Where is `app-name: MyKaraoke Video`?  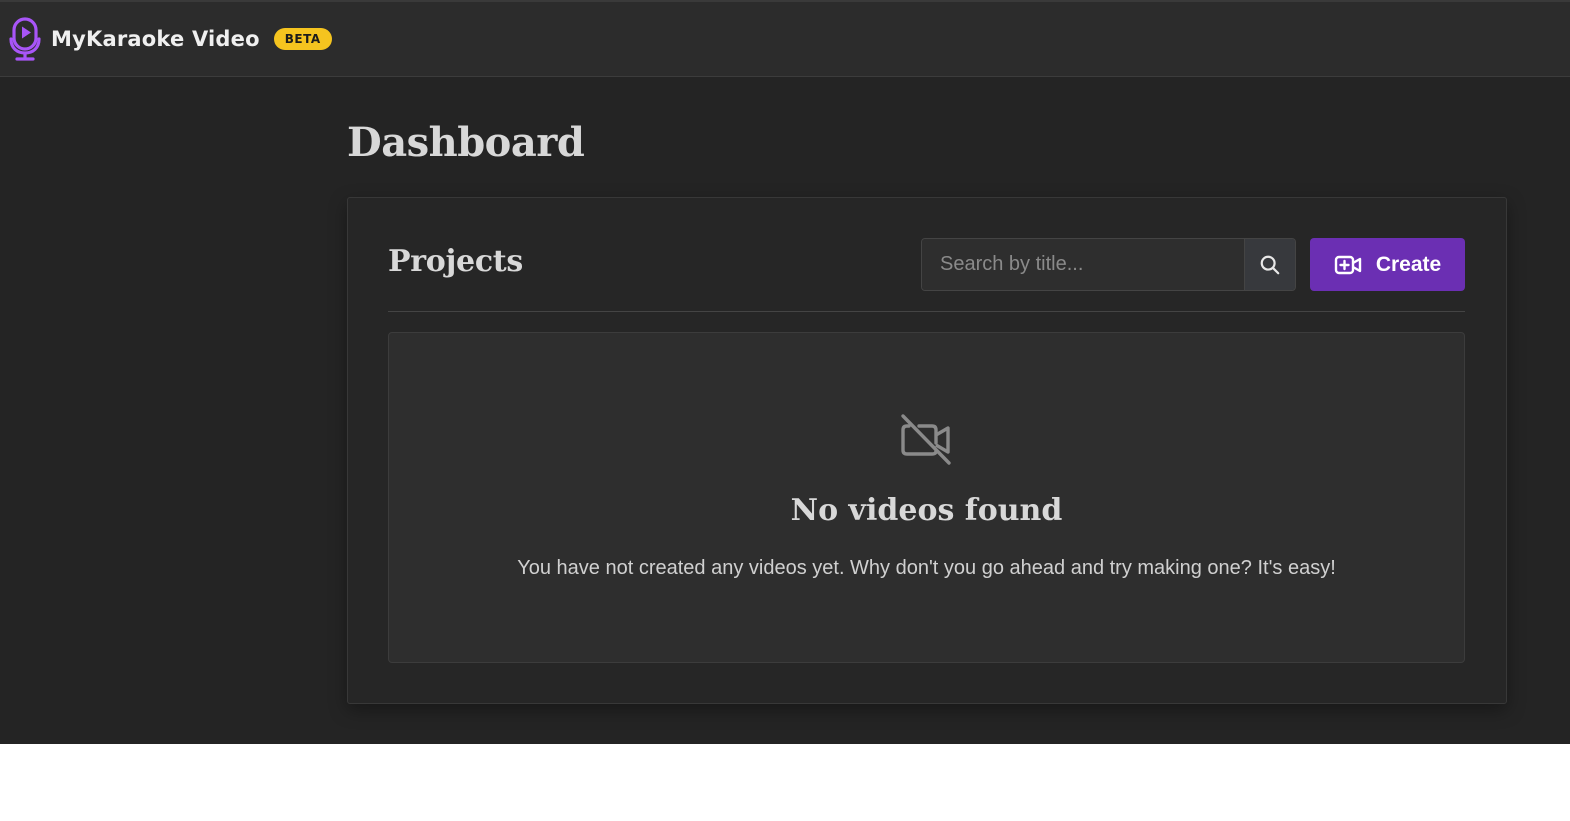 app-name: MyKaraoke Video is located at coordinates (155, 39).